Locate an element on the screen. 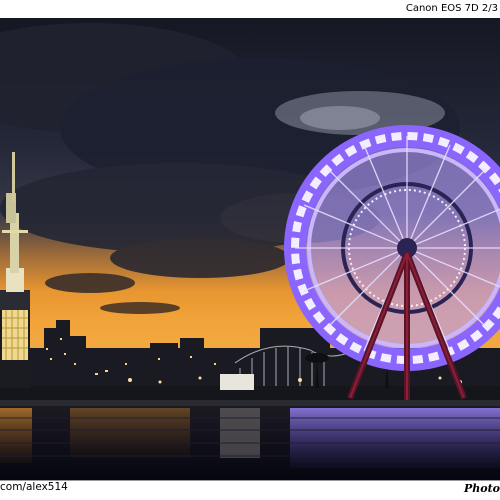 This screenshot has width=500, height=500. pier is located at coordinates (250, 403).